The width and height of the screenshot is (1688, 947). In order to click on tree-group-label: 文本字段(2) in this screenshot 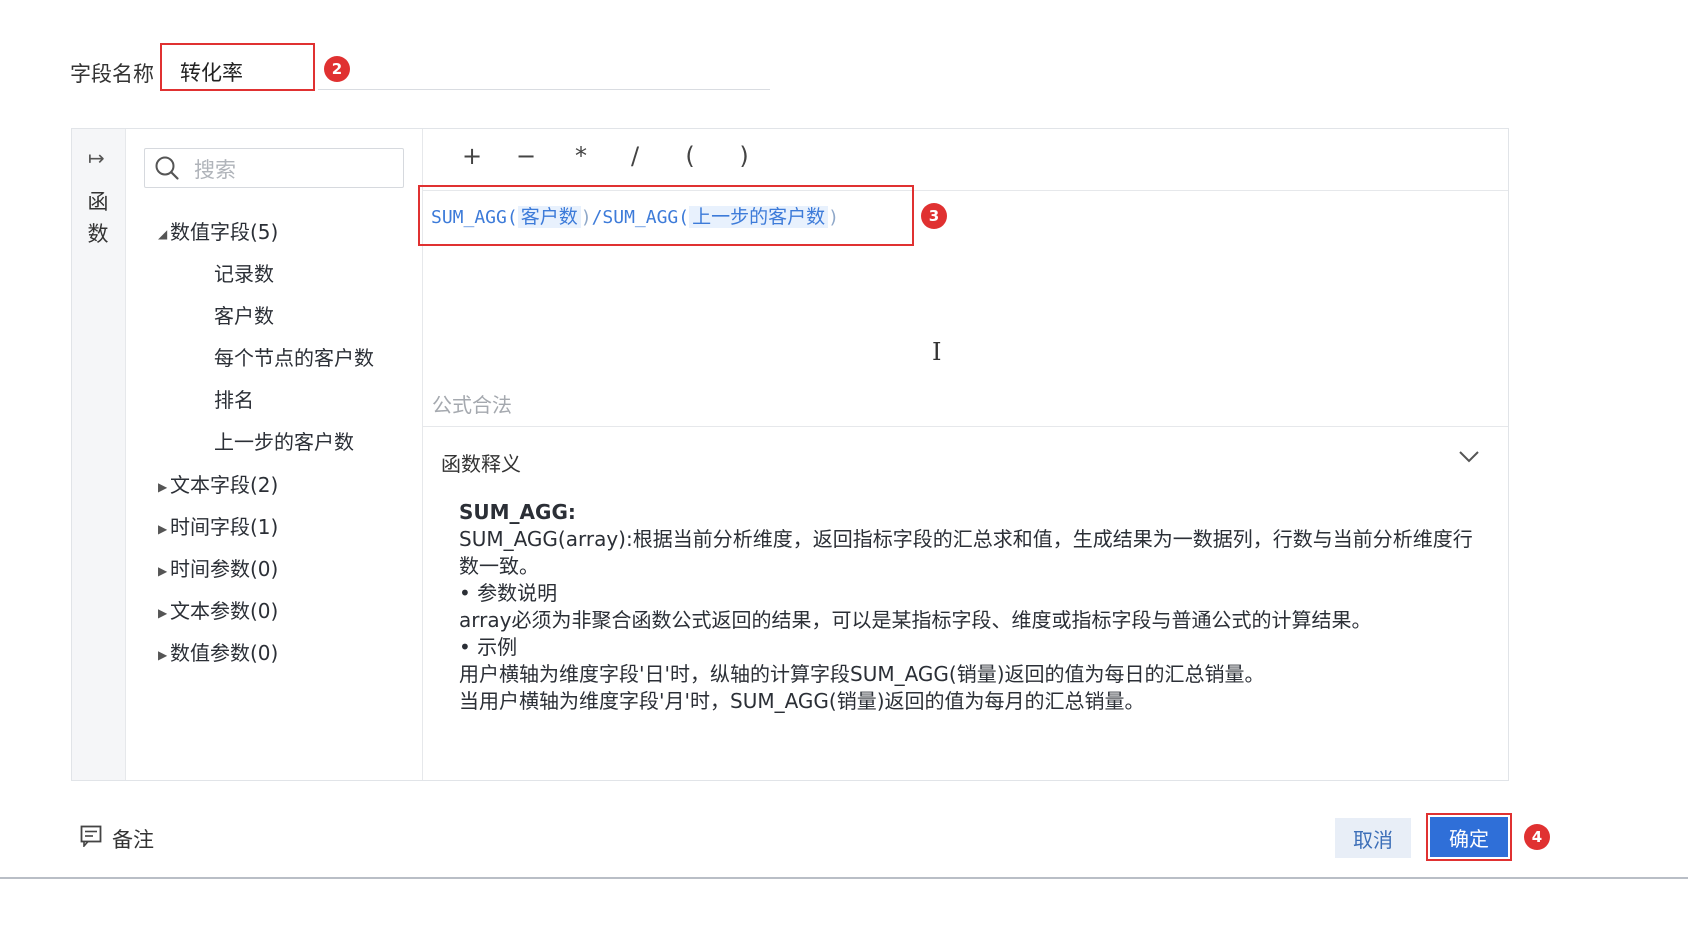, I will do `click(224, 485)`.